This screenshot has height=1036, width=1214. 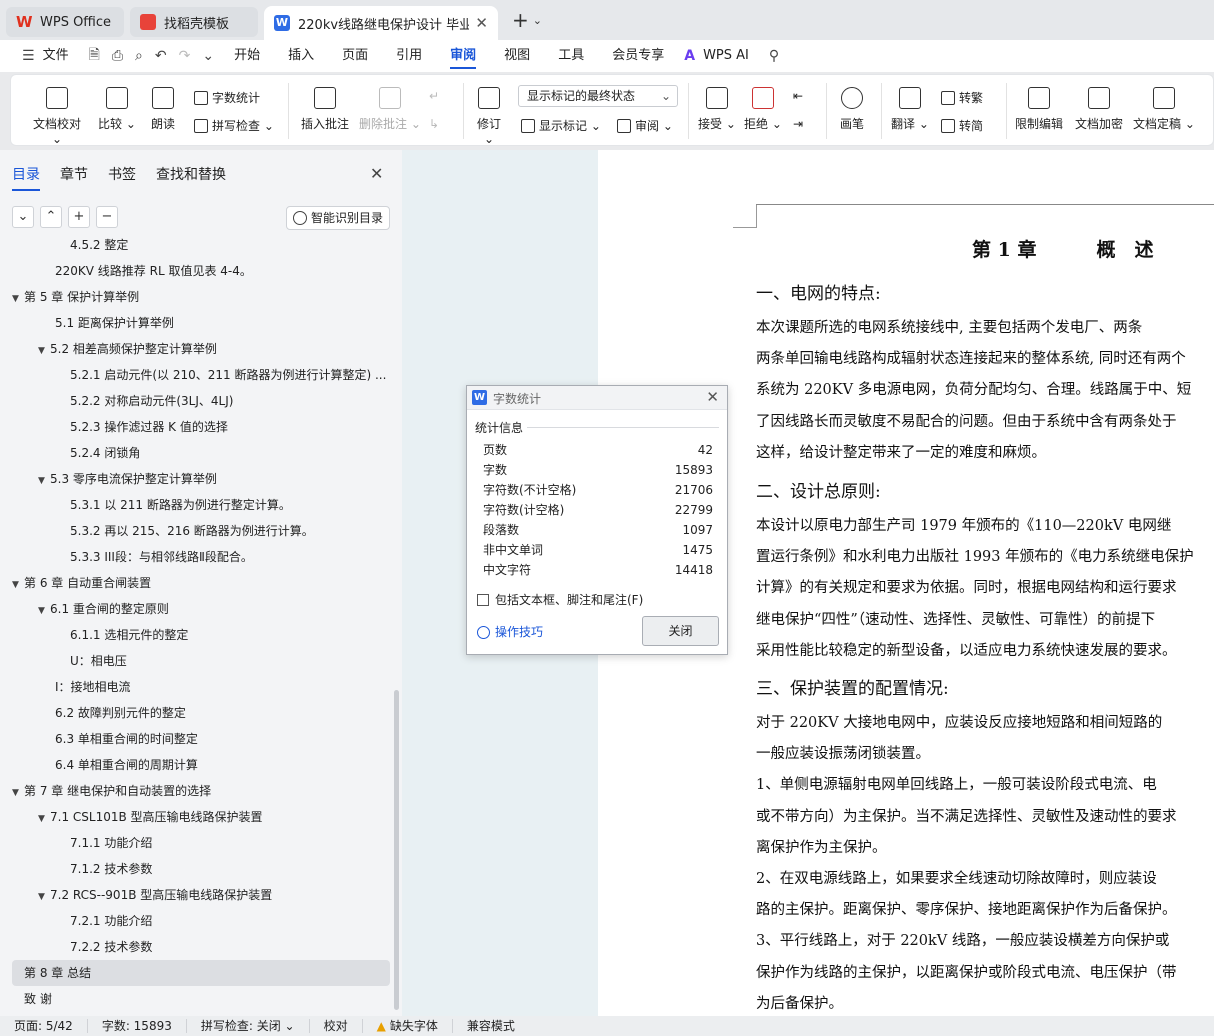 I want to click on remove-heading-icon: −, so click(x=107, y=217).